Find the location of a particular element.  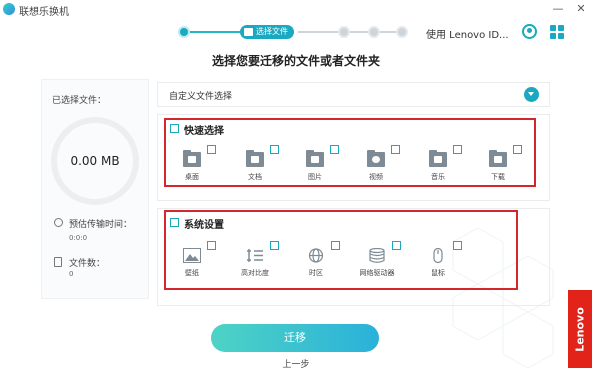

window-title: 联想乐换机 is located at coordinates (44, 12).